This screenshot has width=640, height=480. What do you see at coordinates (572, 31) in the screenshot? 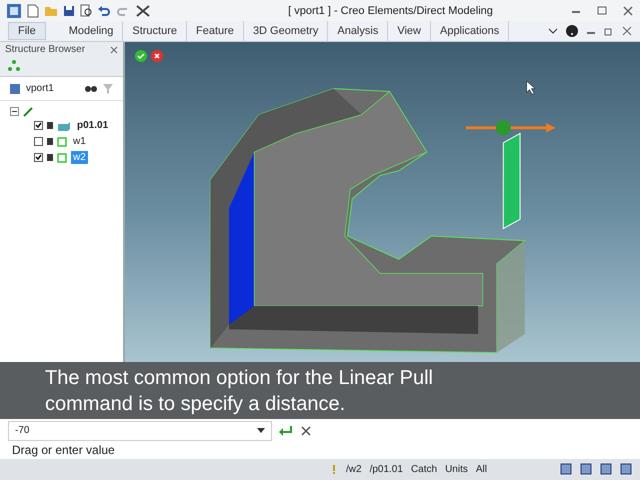
I see `help-icon` at bounding box center [572, 31].